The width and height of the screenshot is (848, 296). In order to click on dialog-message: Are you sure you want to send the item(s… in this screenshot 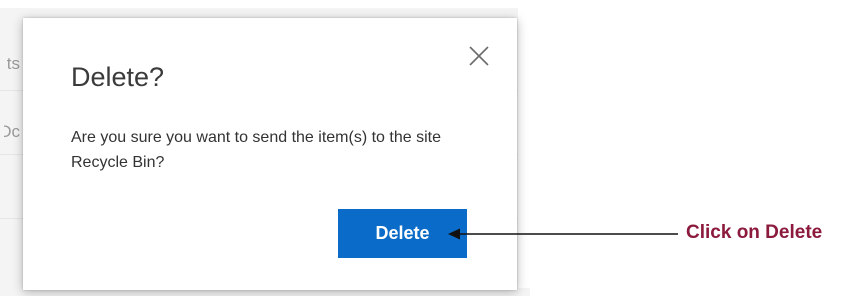, I will do `click(256, 150)`.